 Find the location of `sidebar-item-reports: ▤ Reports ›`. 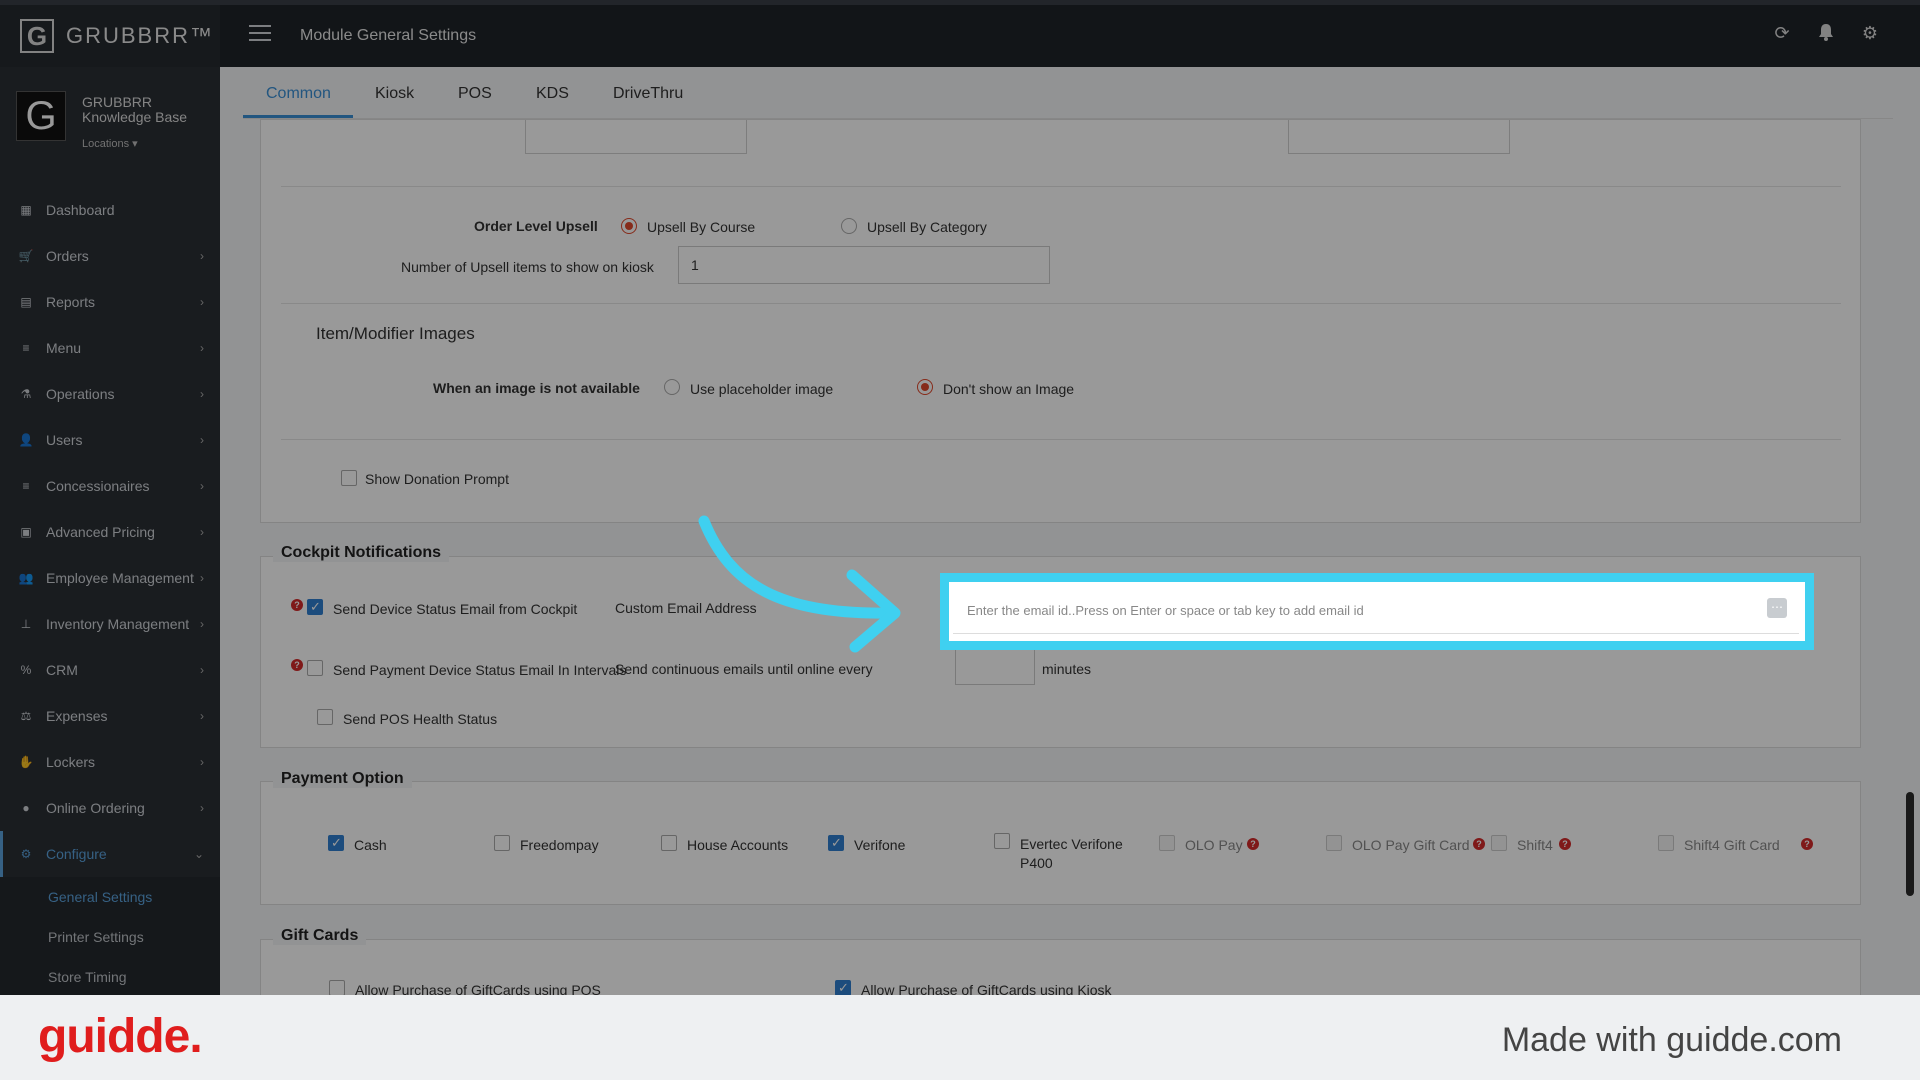

sidebar-item-reports: ▤ Reports › is located at coordinates (110, 302).